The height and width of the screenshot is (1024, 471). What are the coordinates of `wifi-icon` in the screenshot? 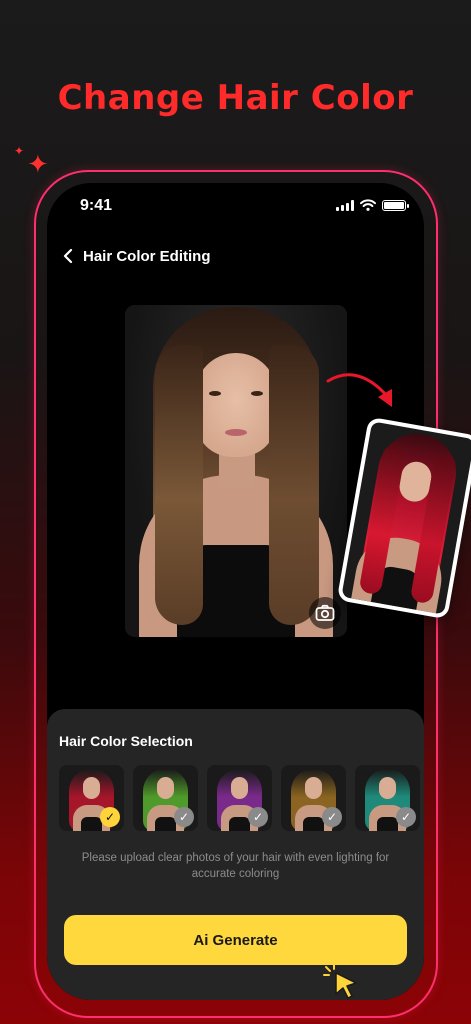 It's located at (368, 205).